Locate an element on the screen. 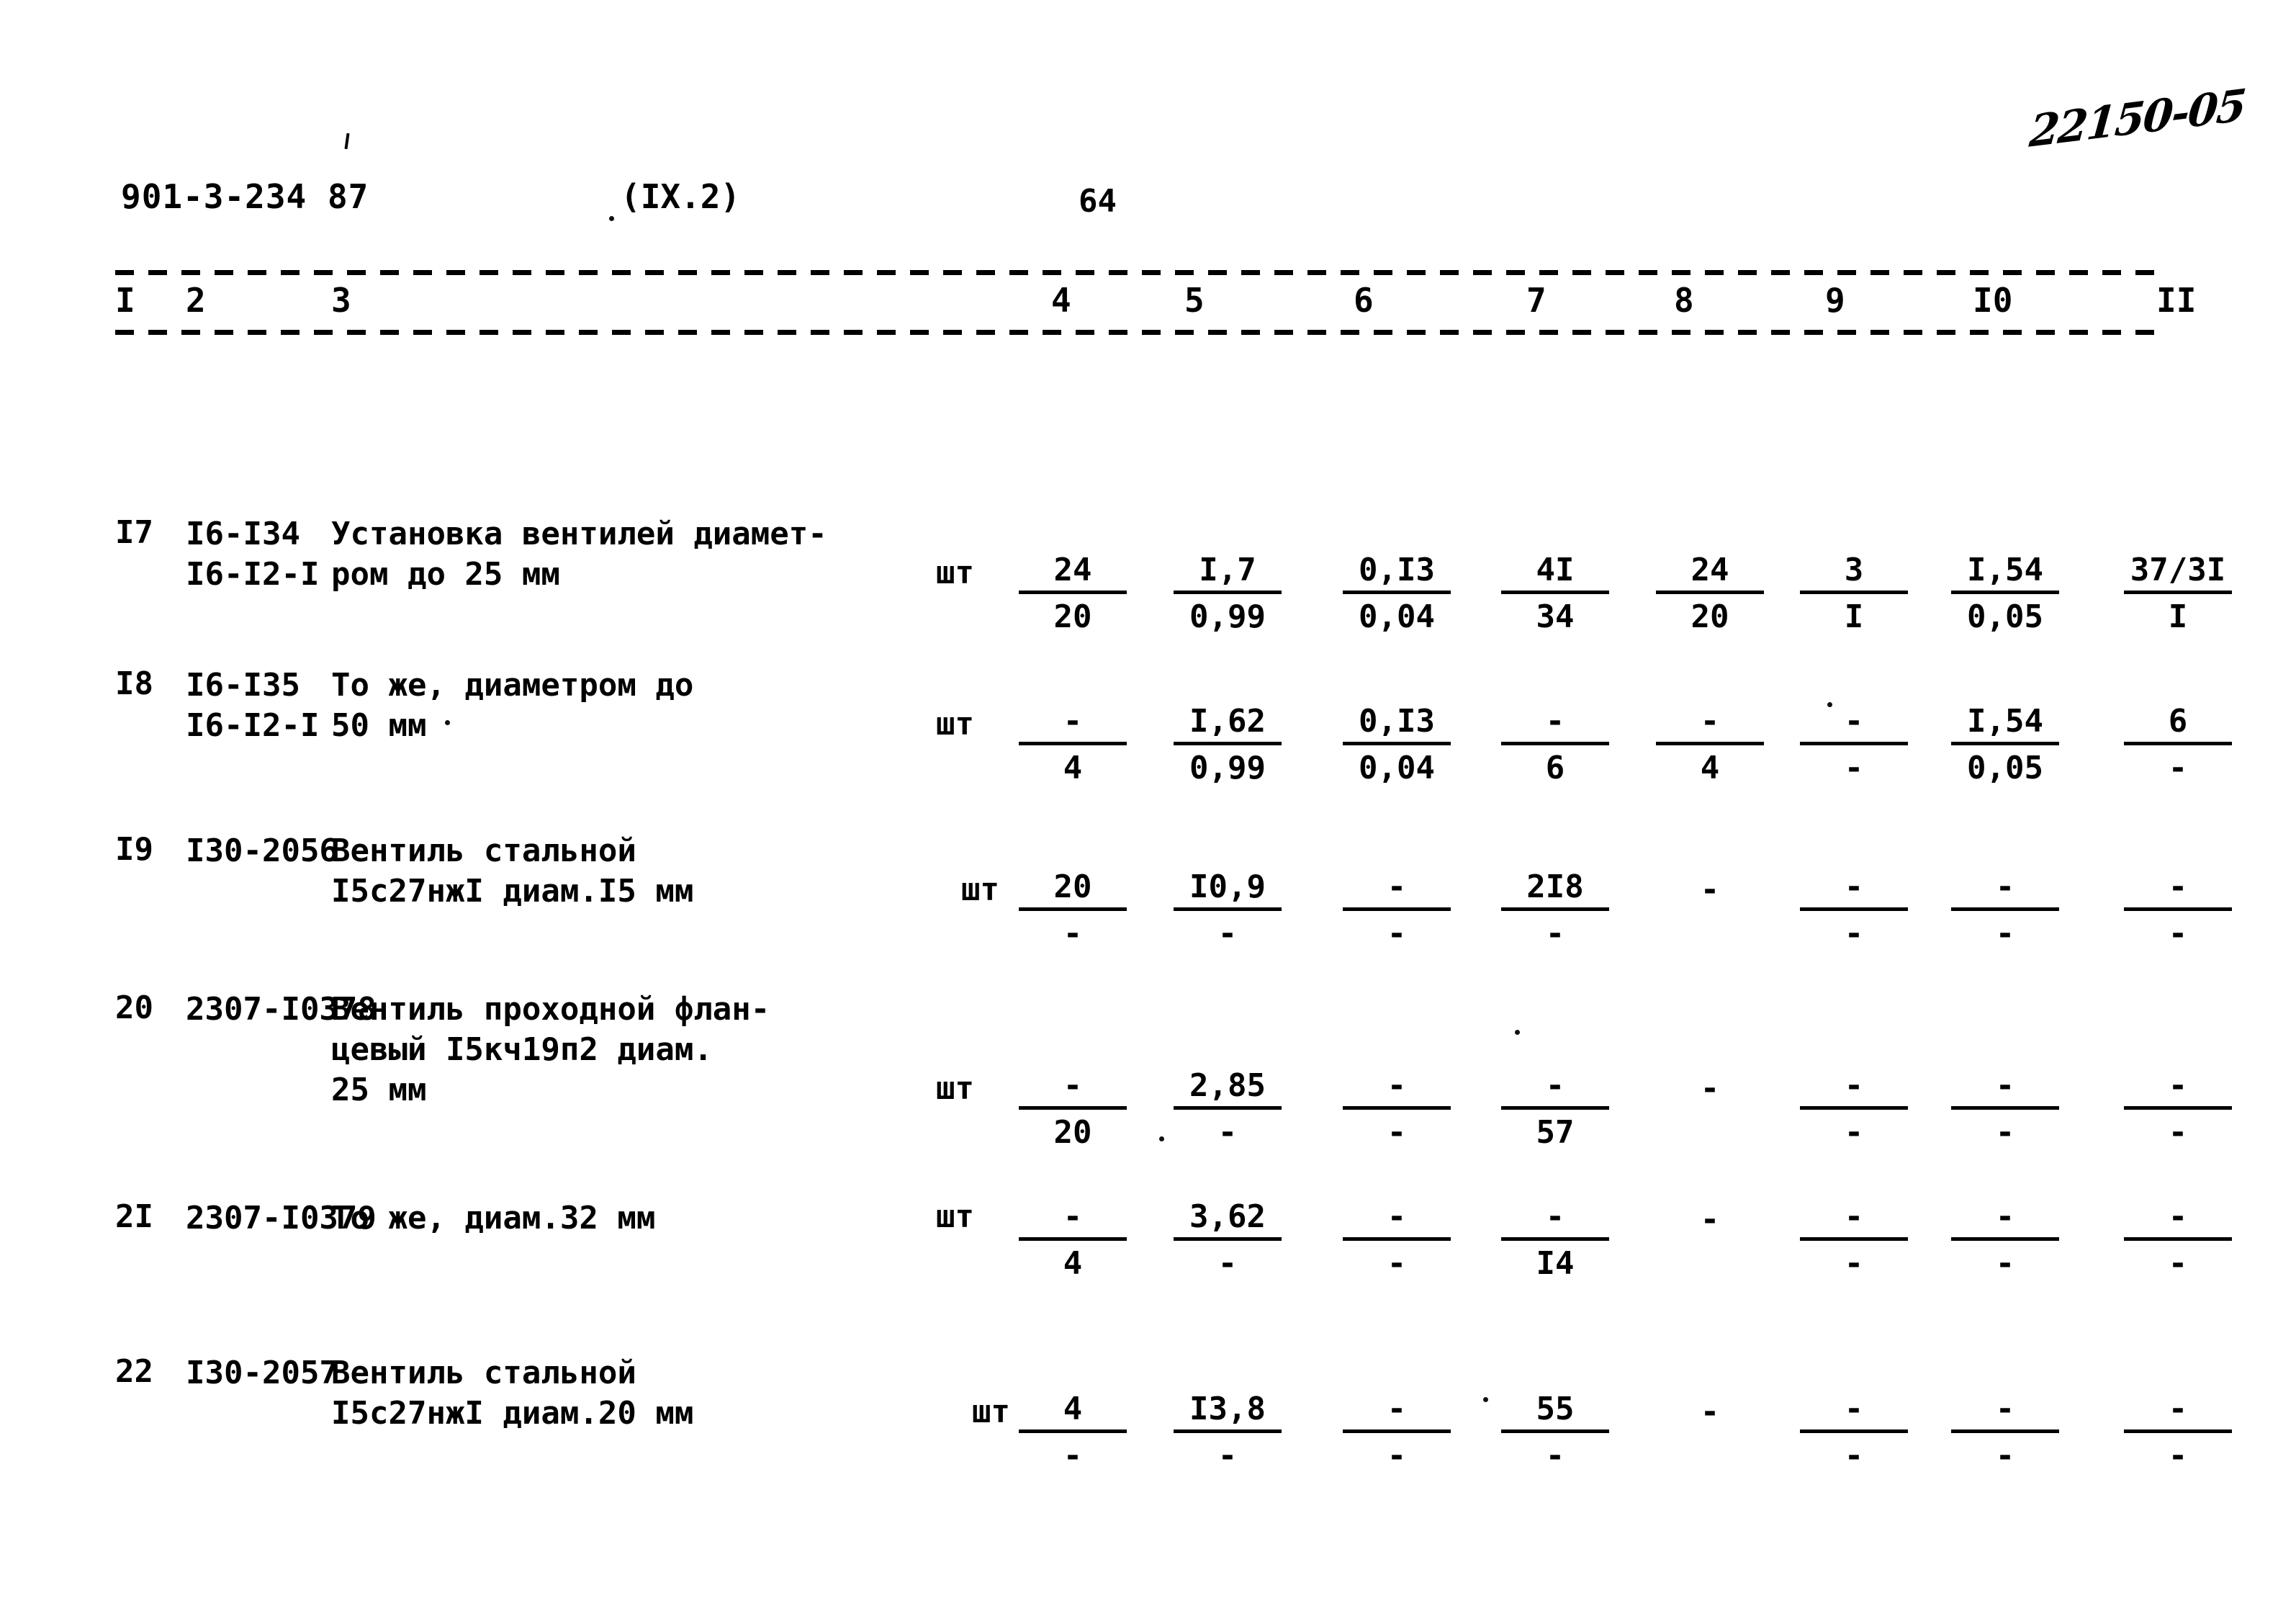 Image resolution: width=2296 pixels, height=1616 pixels. column-header-II: II is located at coordinates (2177, 300).